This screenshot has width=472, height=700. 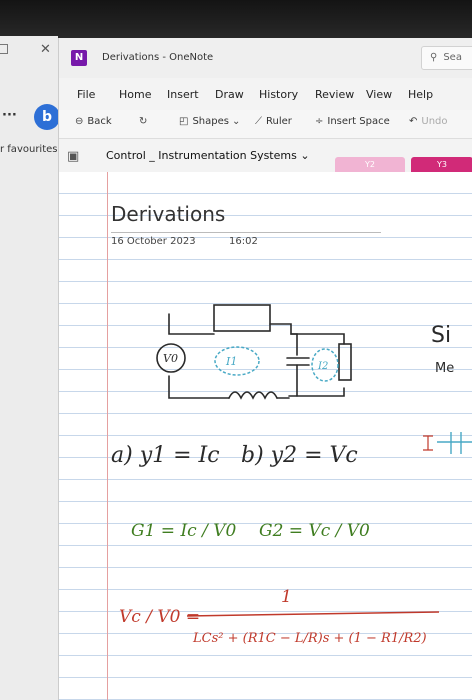 What do you see at coordinates (45, 49) in the screenshot?
I see `close-icon: ✕` at bounding box center [45, 49].